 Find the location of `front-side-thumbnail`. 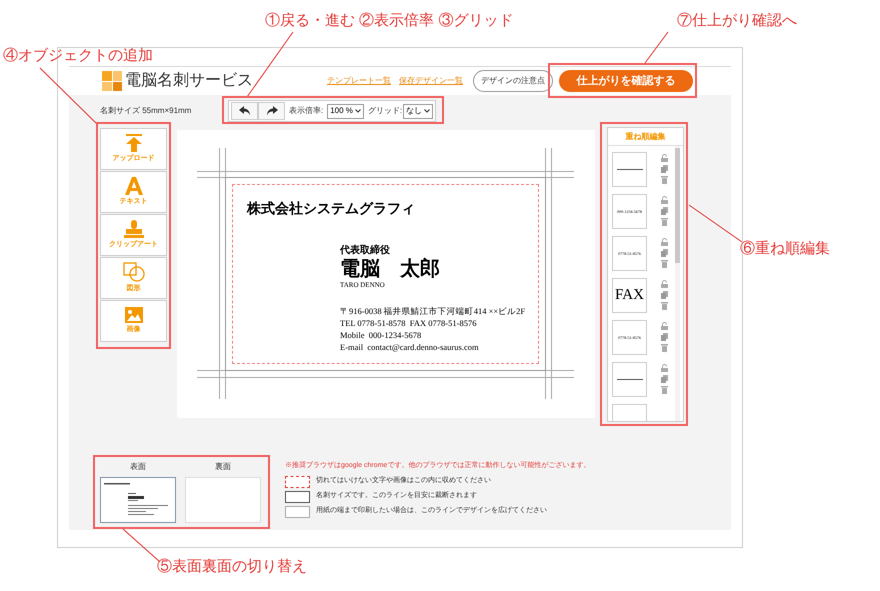

front-side-thumbnail is located at coordinates (138, 500).